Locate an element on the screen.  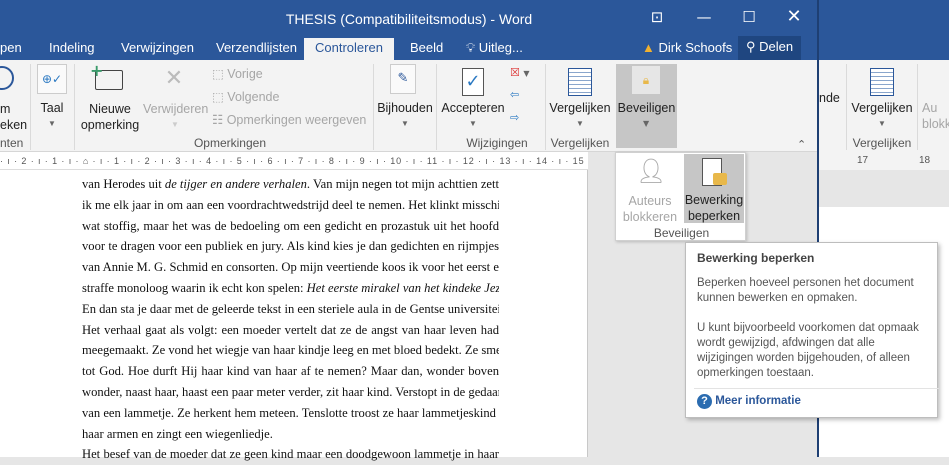
help-icon: ? is located at coordinates (704, 401).